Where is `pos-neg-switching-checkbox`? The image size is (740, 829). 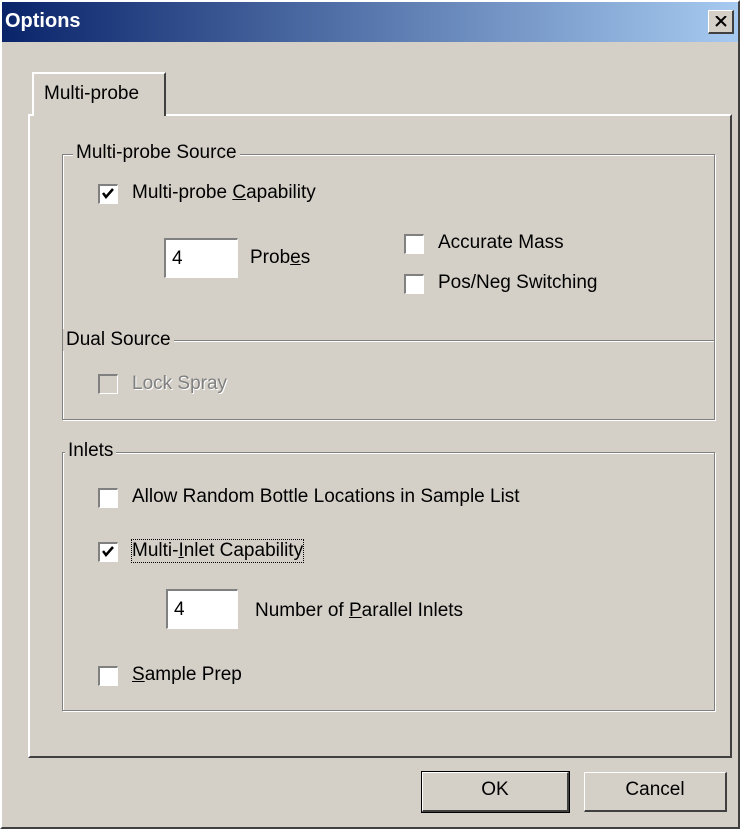
pos-neg-switching-checkbox is located at coordinates (414, 284).